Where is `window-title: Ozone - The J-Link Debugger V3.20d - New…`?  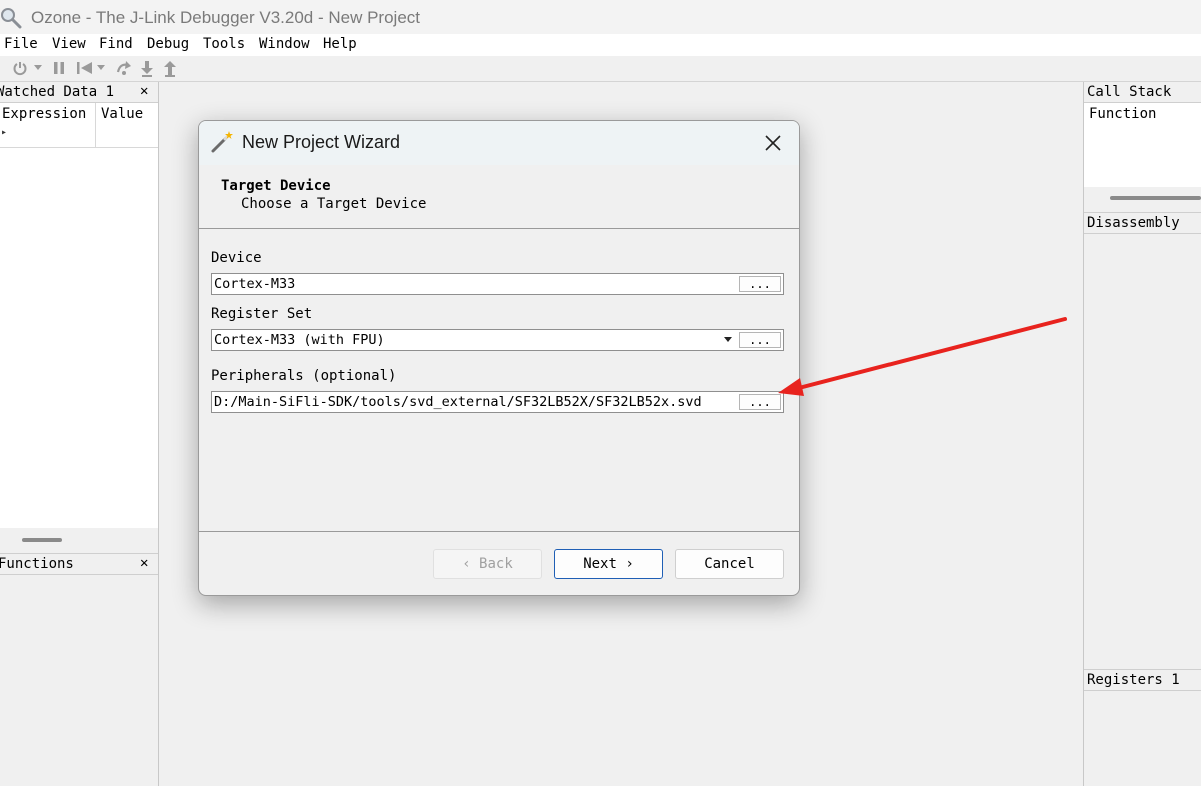 window-title: Ozone - The J-Link Debugger V3.20d - New… is located at coordinates (225, 17).